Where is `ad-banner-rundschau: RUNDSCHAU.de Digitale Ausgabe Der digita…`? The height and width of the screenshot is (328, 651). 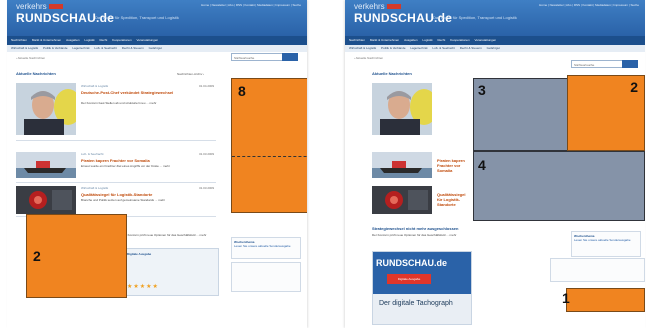 ad-banner-rundschau: RUNDSCHAU.de Digitale Ausgabe Der digita… is located at coordinates (422, 288).